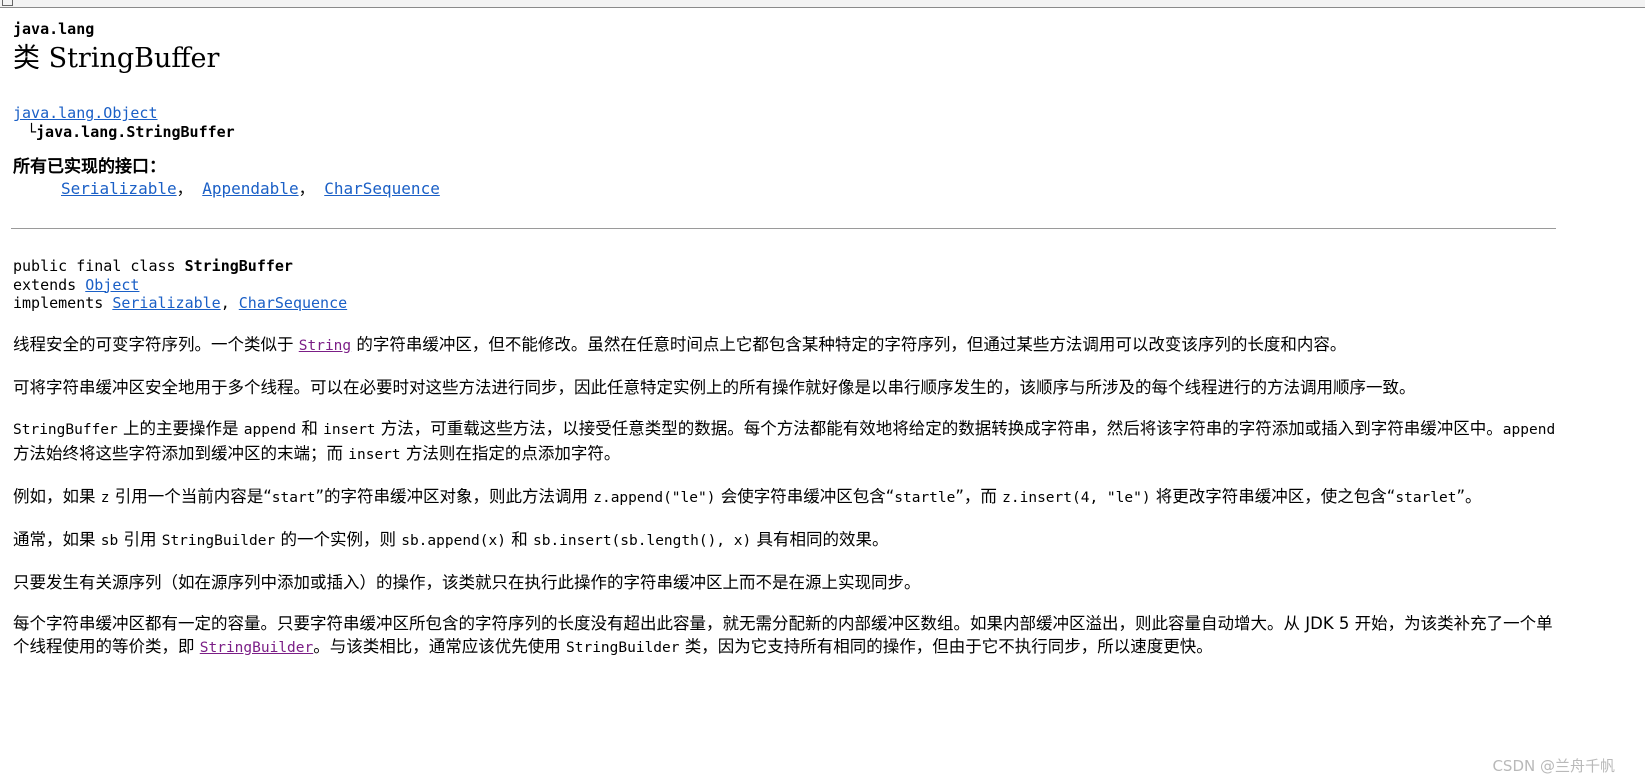 The height and width of the screenshot is (784, 1645). What do you see at coordinates (250, 188) in the screenshot?
I see `interface-link-appendable: Appendable` at bounding box center [250, 188].